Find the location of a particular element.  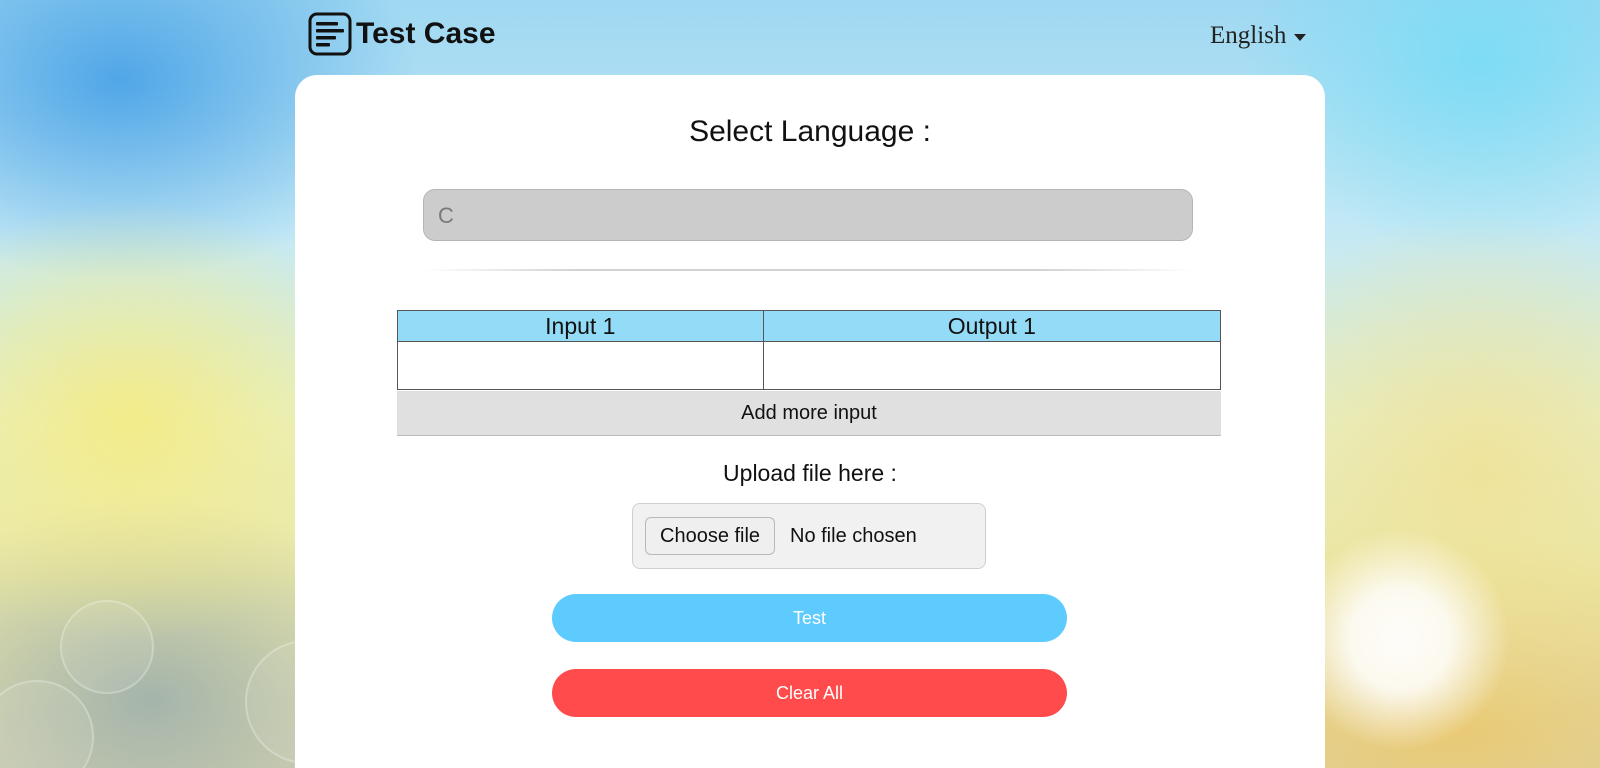

output-header: Output 1 is located at coordinates (992, 326).